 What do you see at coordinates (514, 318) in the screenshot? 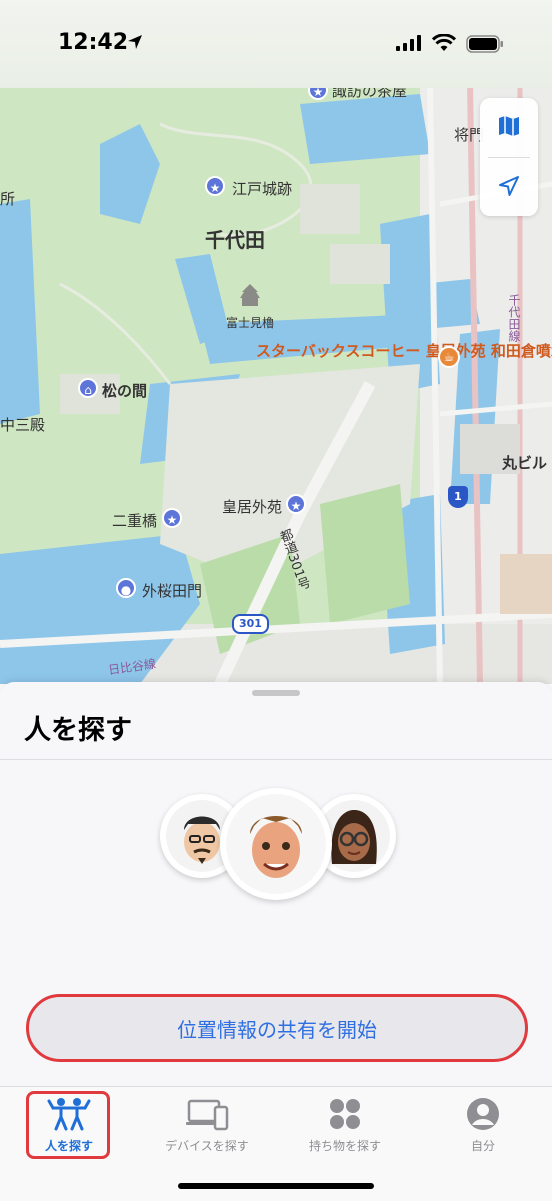
I see `map-label-chiyoda-line: 千代田線` at bounding box center [514, 318].